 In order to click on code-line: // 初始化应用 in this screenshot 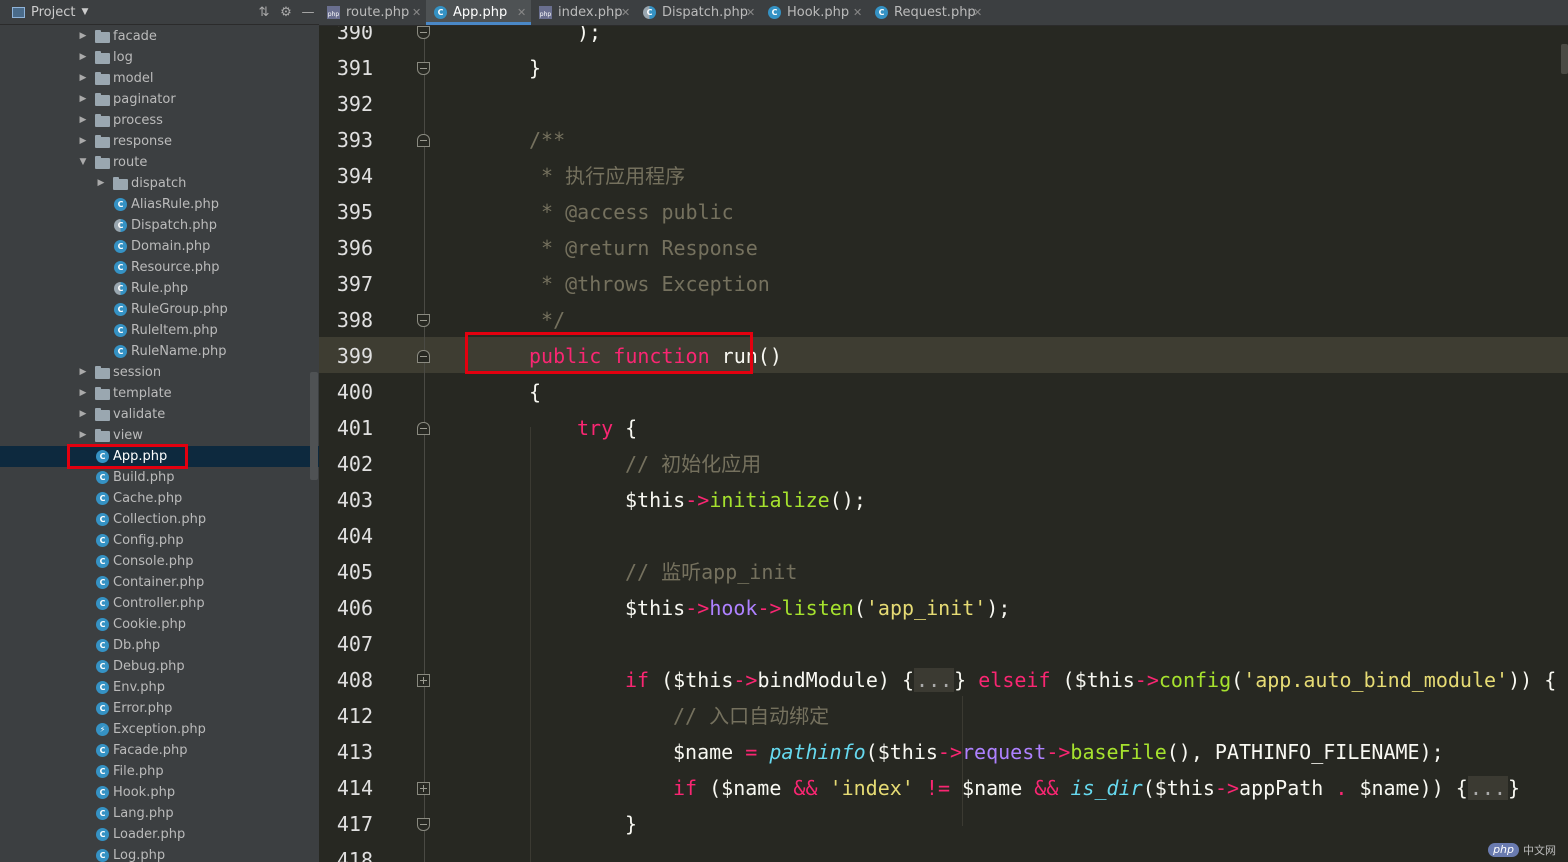, I will do `click(693, 464)`.